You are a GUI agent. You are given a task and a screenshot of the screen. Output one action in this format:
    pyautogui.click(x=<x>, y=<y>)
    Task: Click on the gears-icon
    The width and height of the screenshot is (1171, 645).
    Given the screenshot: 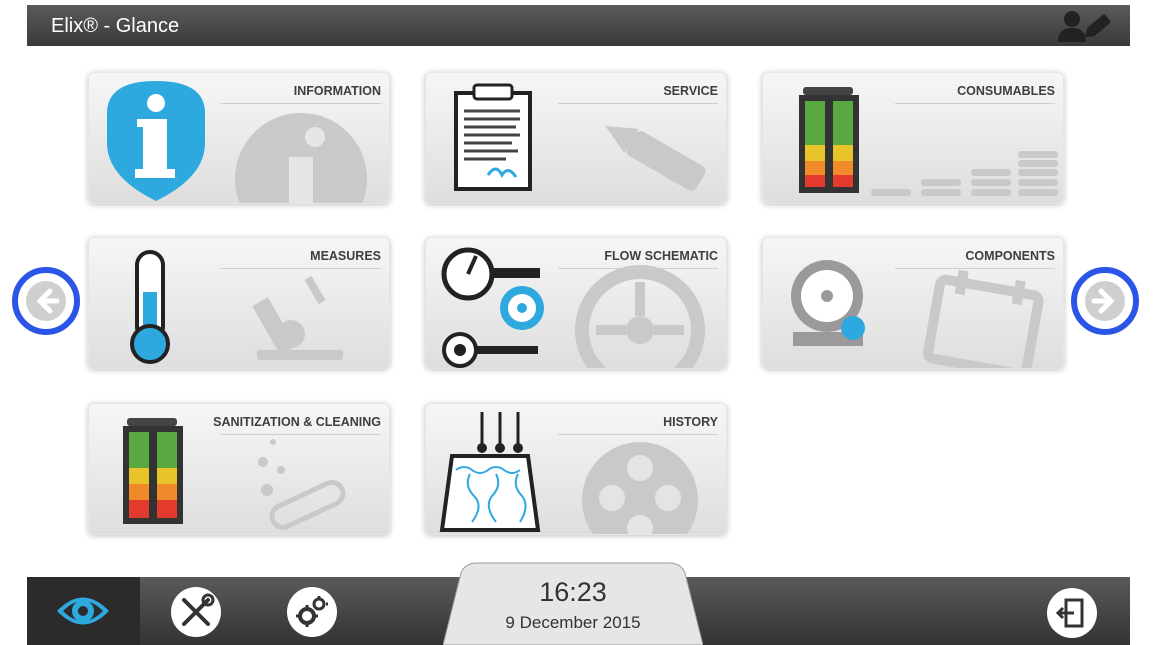 What is the action you would take?
    pyautogui.click(x=312, y=612)
    